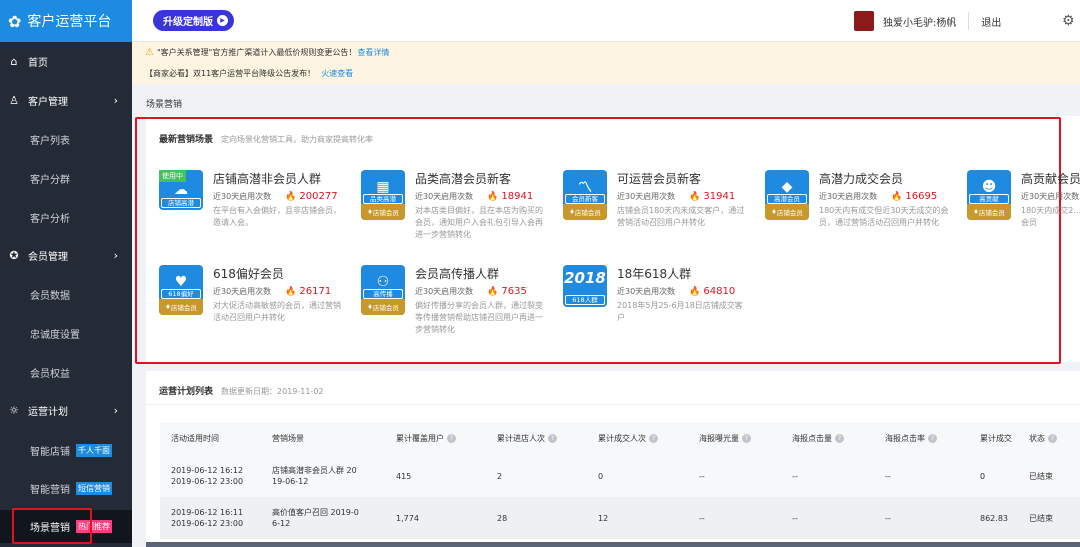  I want to click on header-label: 累计成交人次, so click(622, 438).